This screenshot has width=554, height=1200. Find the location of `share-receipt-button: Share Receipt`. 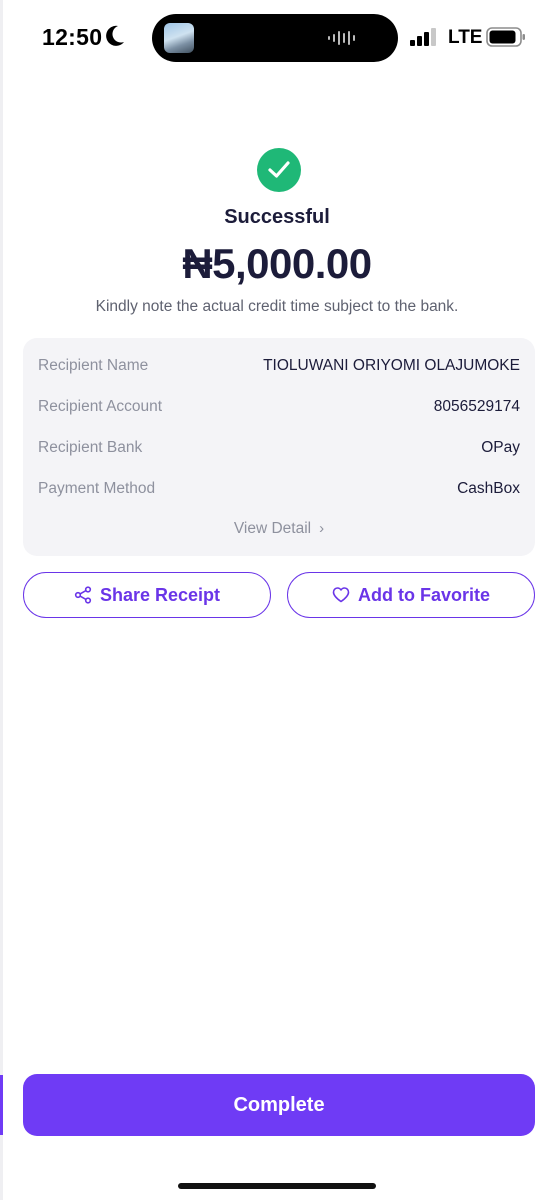

share-receipt-button: Share Receipt is located at coordinates (147, 595).